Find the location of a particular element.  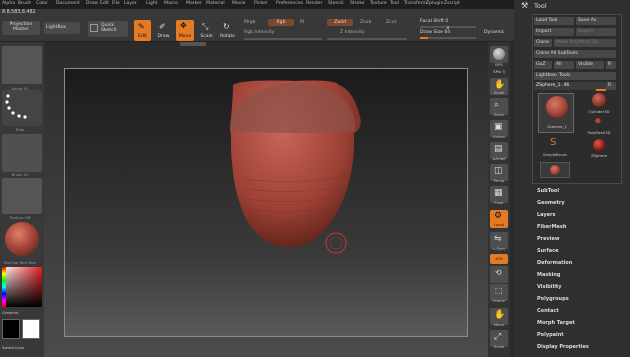

menu-item-movie: Movie is located at coordinates (239, 3).